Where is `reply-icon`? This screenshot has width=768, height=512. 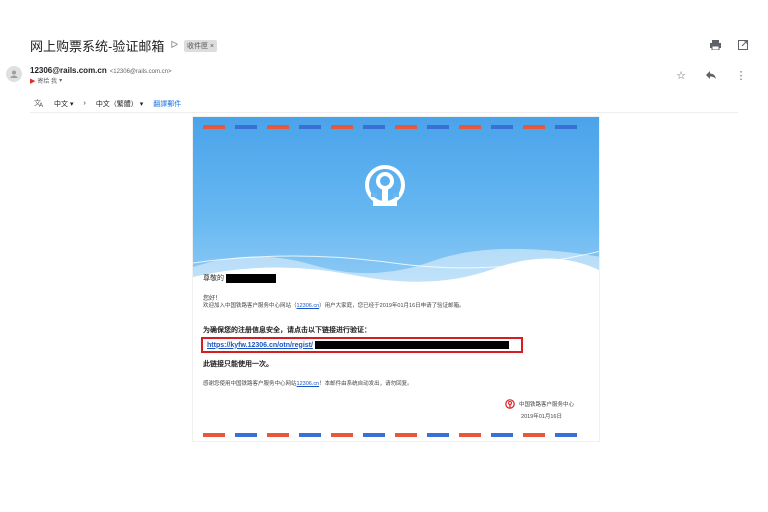 reply-icon is located at coordinates (711, 75).